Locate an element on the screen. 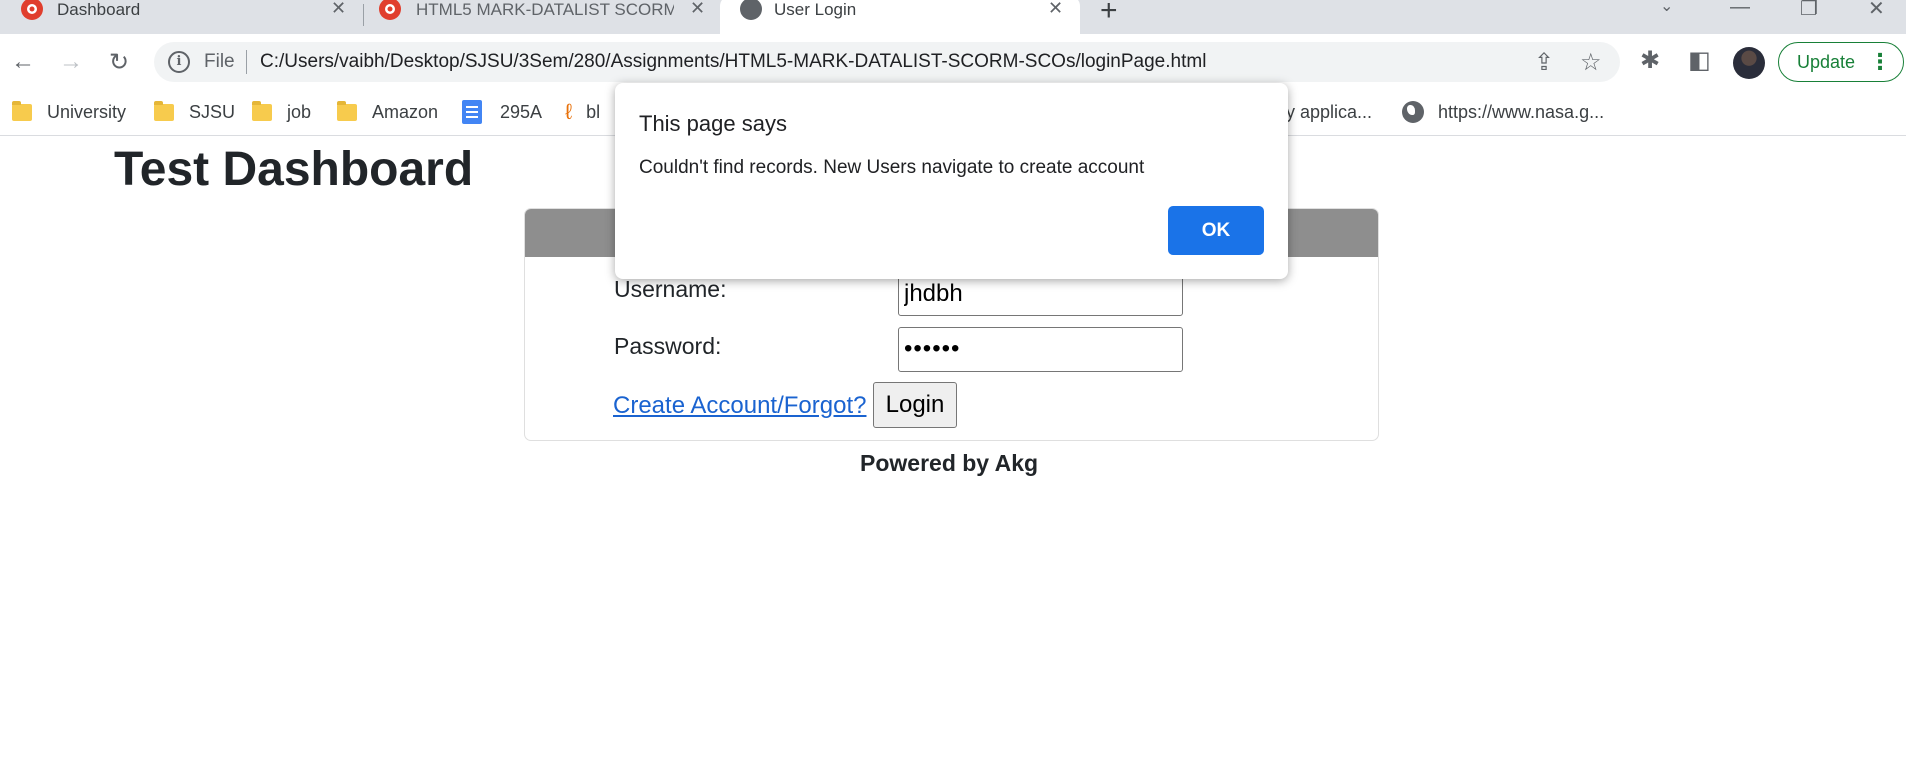 This screenshot has width=1906, height=774. bookmark-star-icon: ☆ is located at coordinates (1591, 62).